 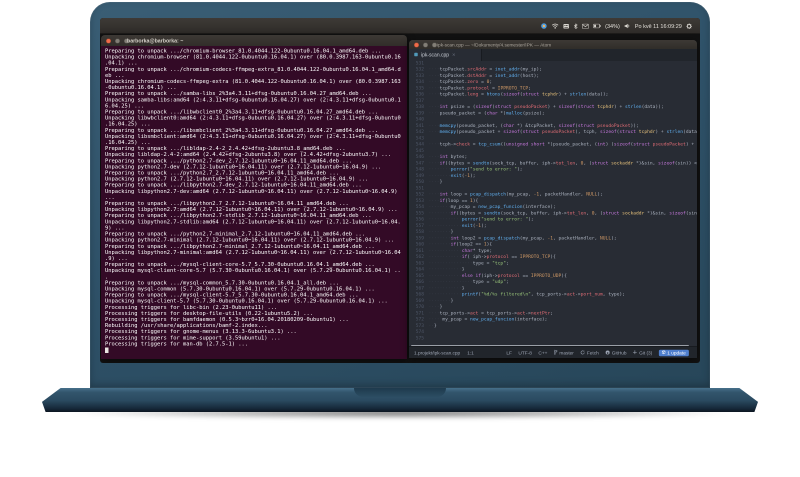 I want to click on system-top-bar: (34%) Po kvě 11 16:09:29, so click(x=400, y=26).